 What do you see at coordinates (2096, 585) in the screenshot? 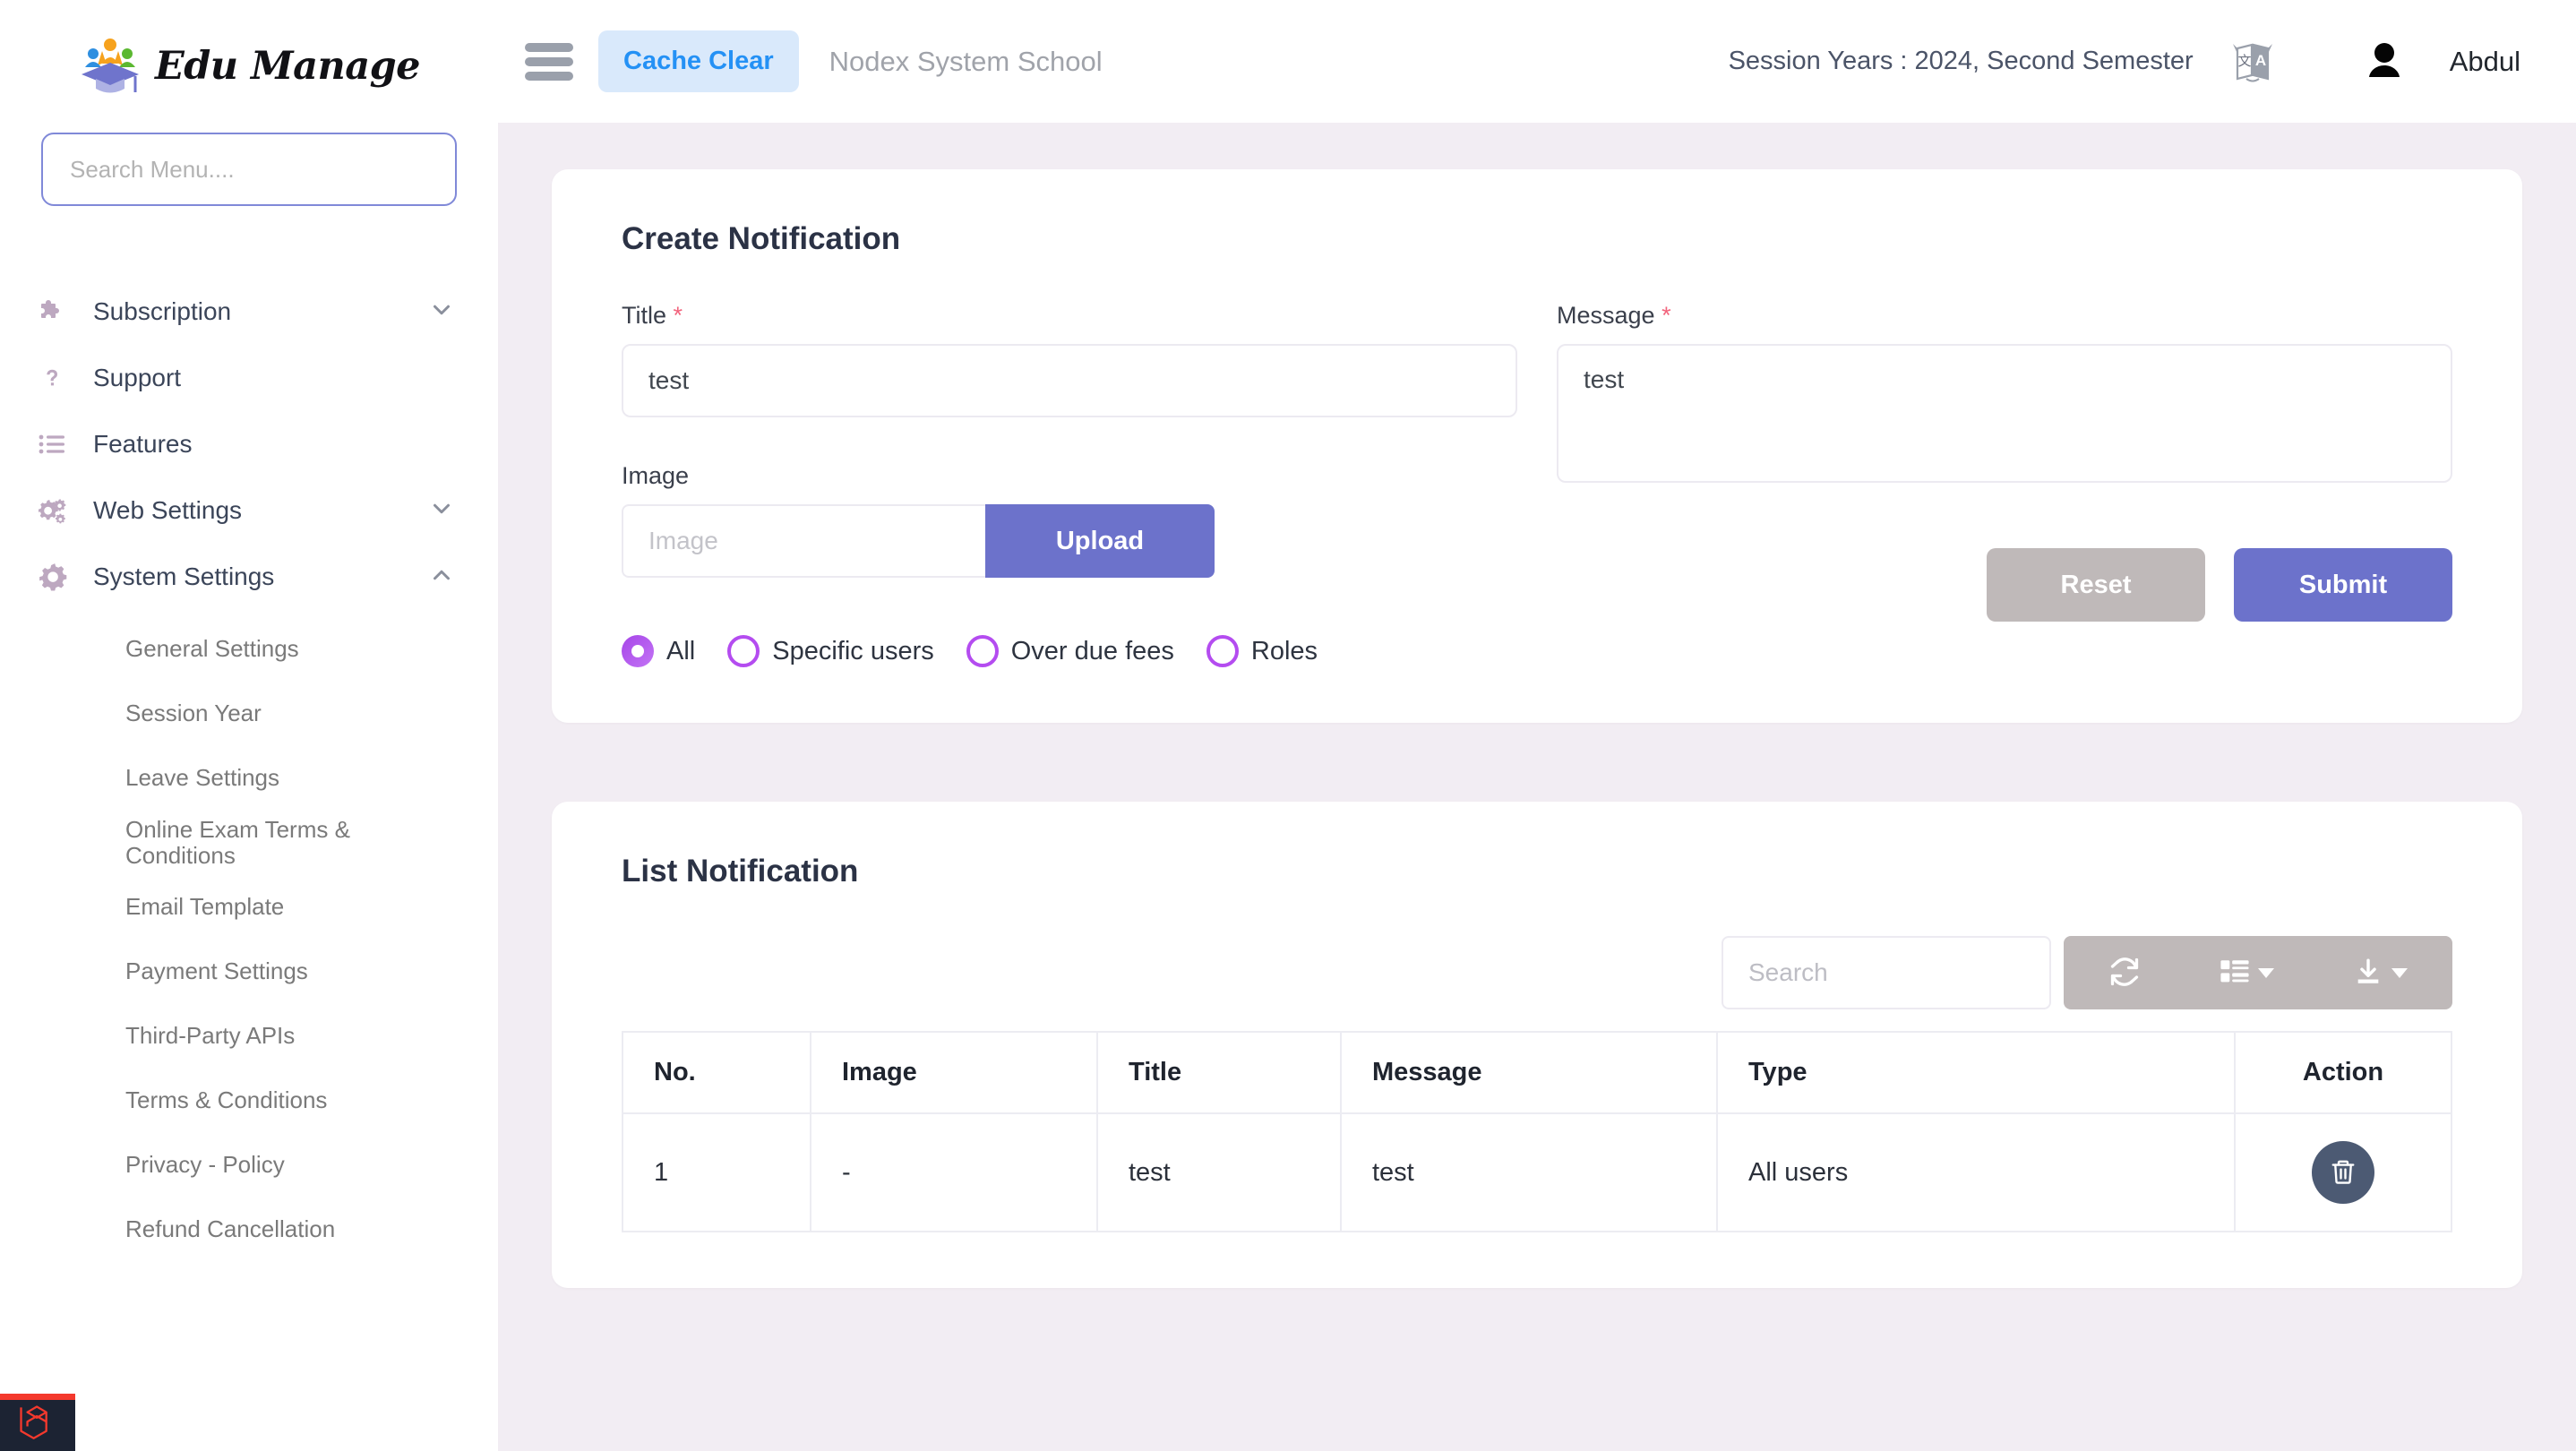
I see `reset-button: Reset` at bounding box center [2096, 585].